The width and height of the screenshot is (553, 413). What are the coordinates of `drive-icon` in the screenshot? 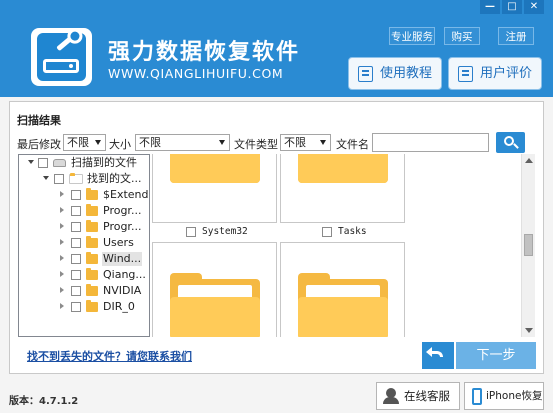 It's located at (59, 163).